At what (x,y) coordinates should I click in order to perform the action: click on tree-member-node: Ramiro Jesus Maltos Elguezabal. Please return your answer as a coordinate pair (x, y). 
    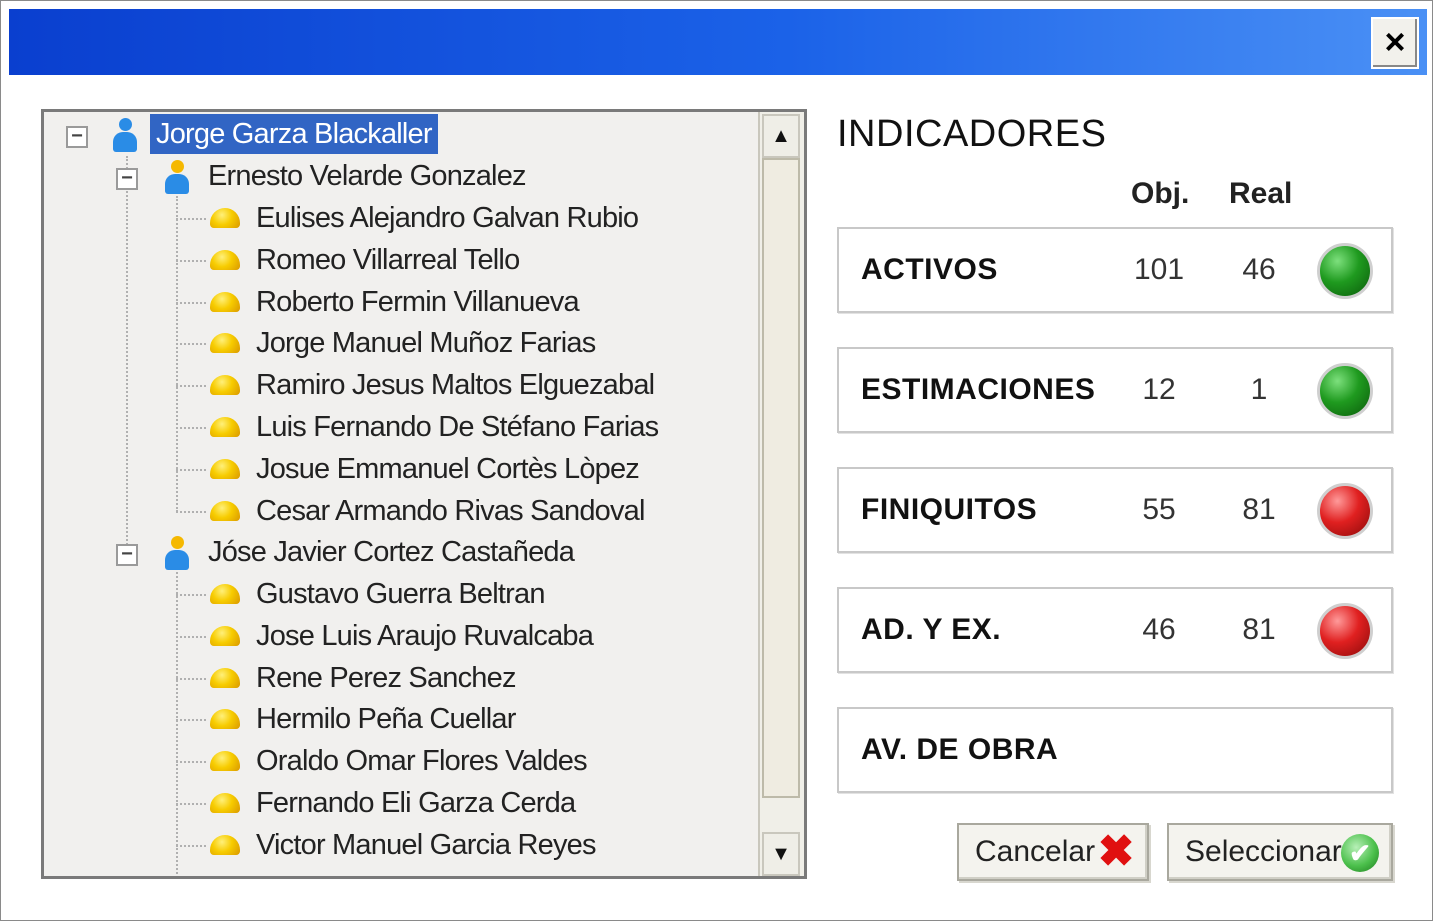
    Looking at the image, I should click on (455, 385).